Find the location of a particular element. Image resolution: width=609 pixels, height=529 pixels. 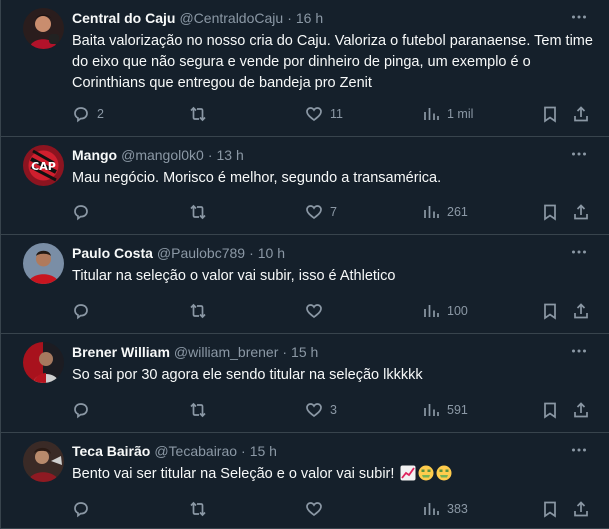

action-bar: 100 is located at coordinates (333, 311).